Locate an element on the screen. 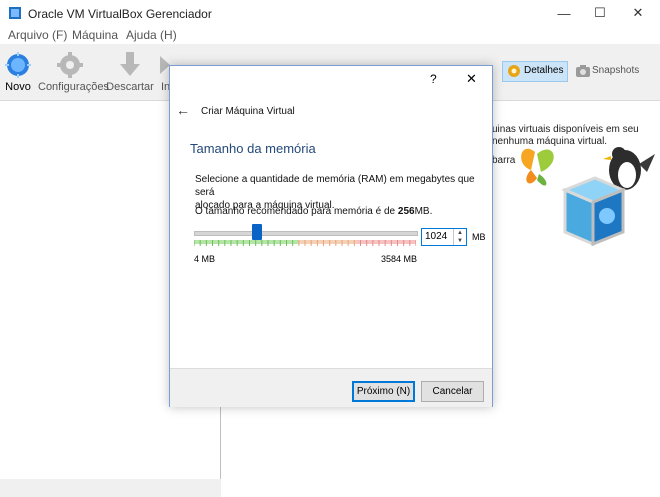  spin-up-icon: ▲ is located at coordinates (460, 233).